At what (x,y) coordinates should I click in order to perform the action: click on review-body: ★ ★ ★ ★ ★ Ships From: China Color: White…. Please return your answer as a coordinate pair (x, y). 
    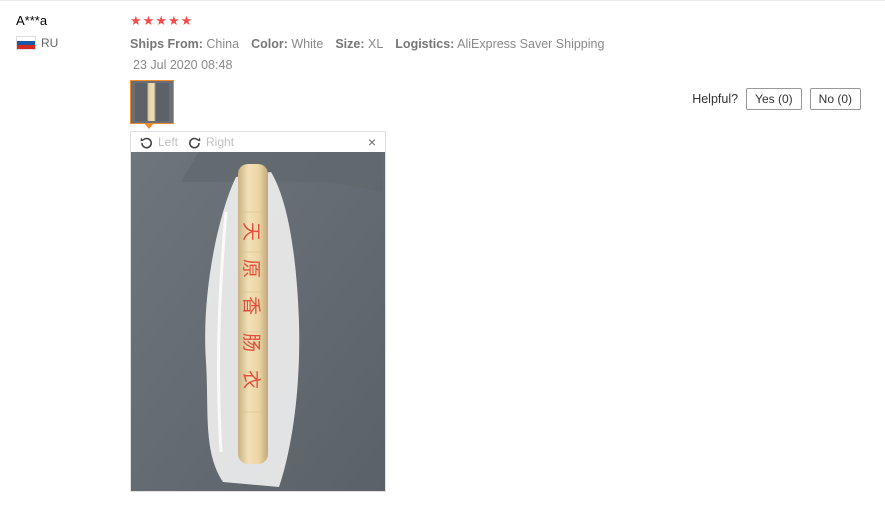
    Looking at the image, I should click on (500, 42).